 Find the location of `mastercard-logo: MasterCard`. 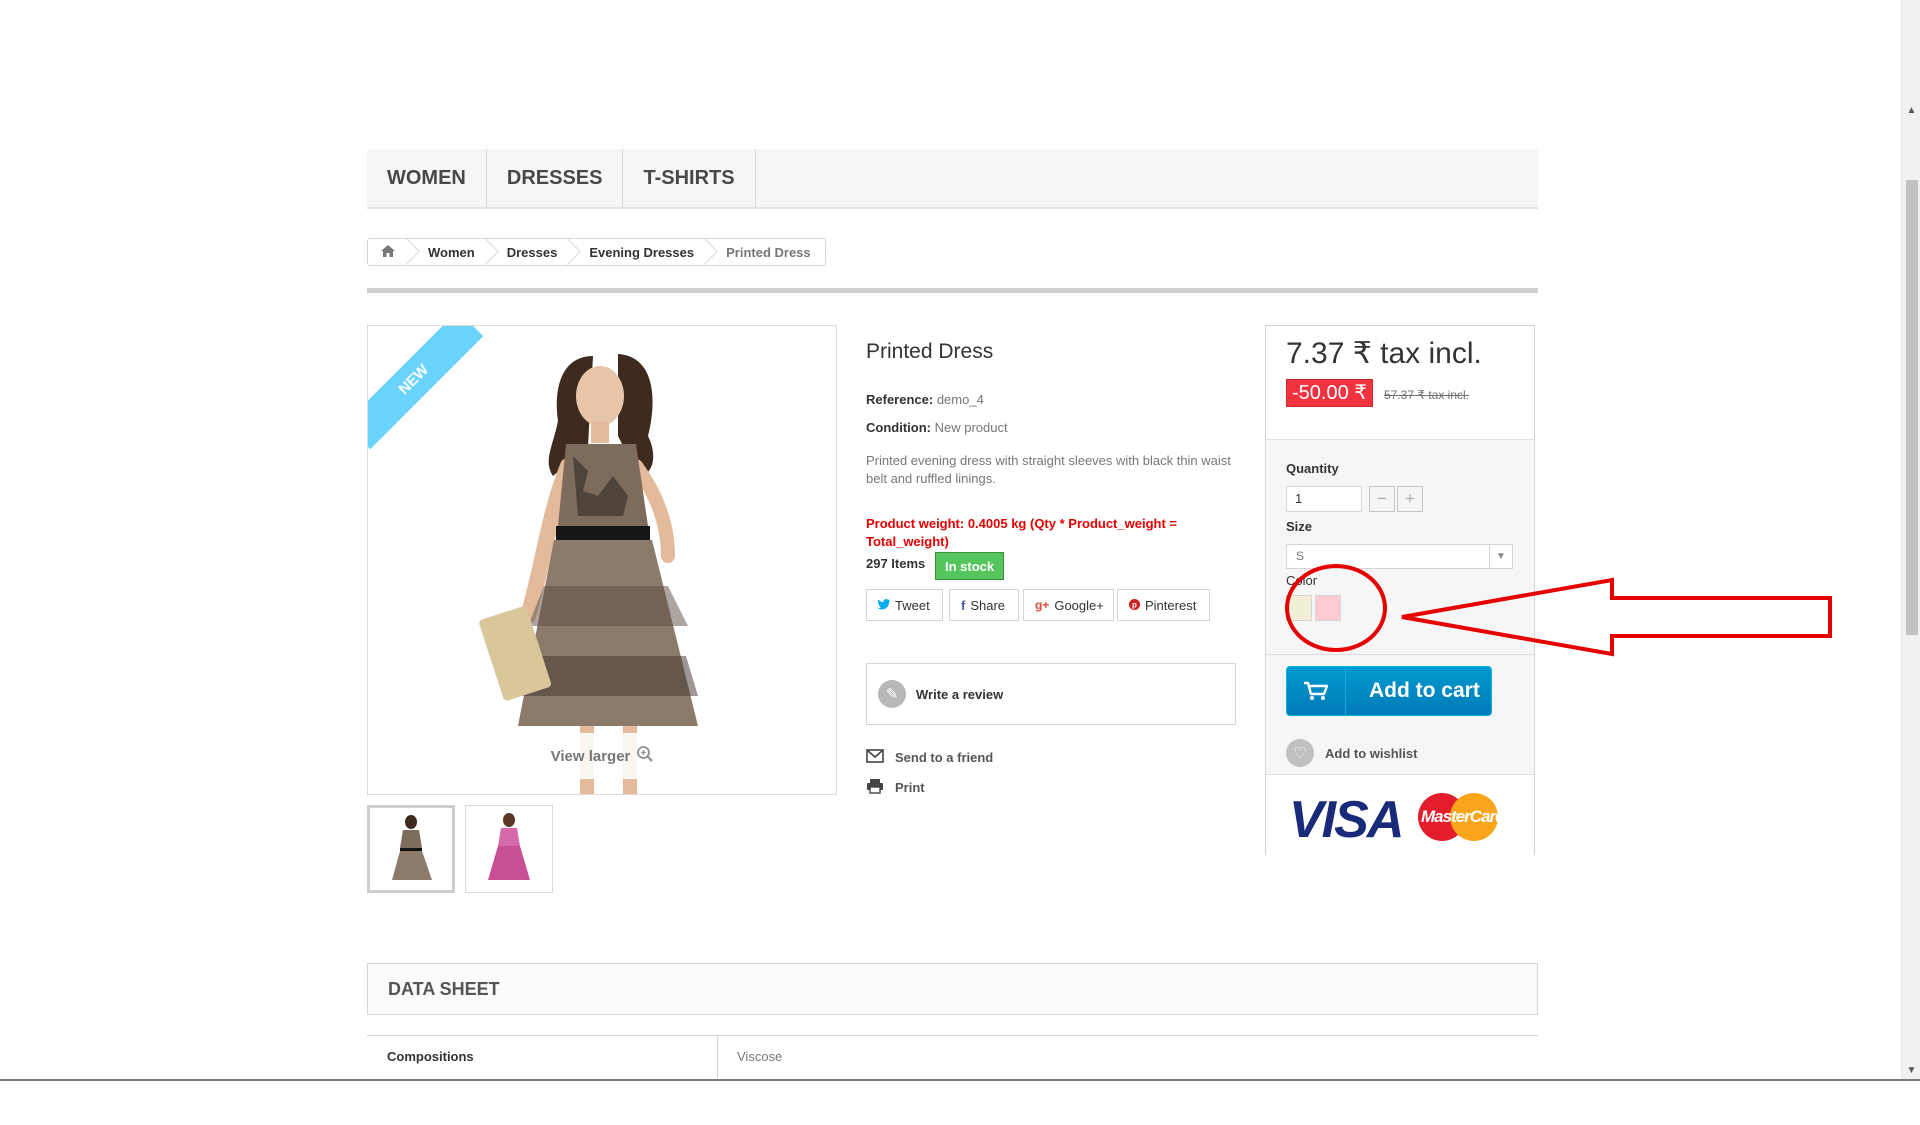

mastercard-logo: MasterCard is located at coordinates (1462, 817).